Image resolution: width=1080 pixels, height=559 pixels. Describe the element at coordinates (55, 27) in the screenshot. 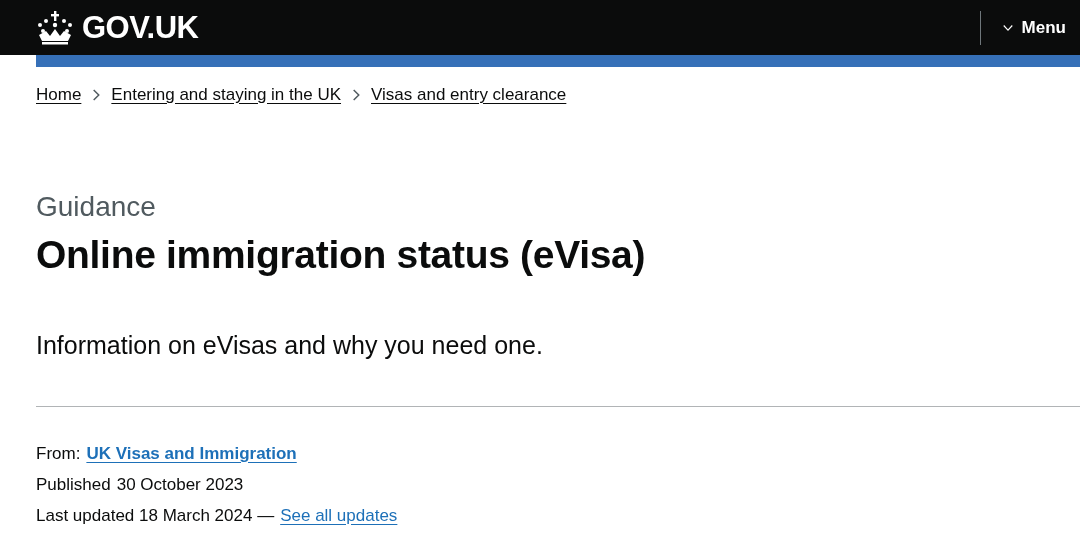

I see `crown-icon` at that location.